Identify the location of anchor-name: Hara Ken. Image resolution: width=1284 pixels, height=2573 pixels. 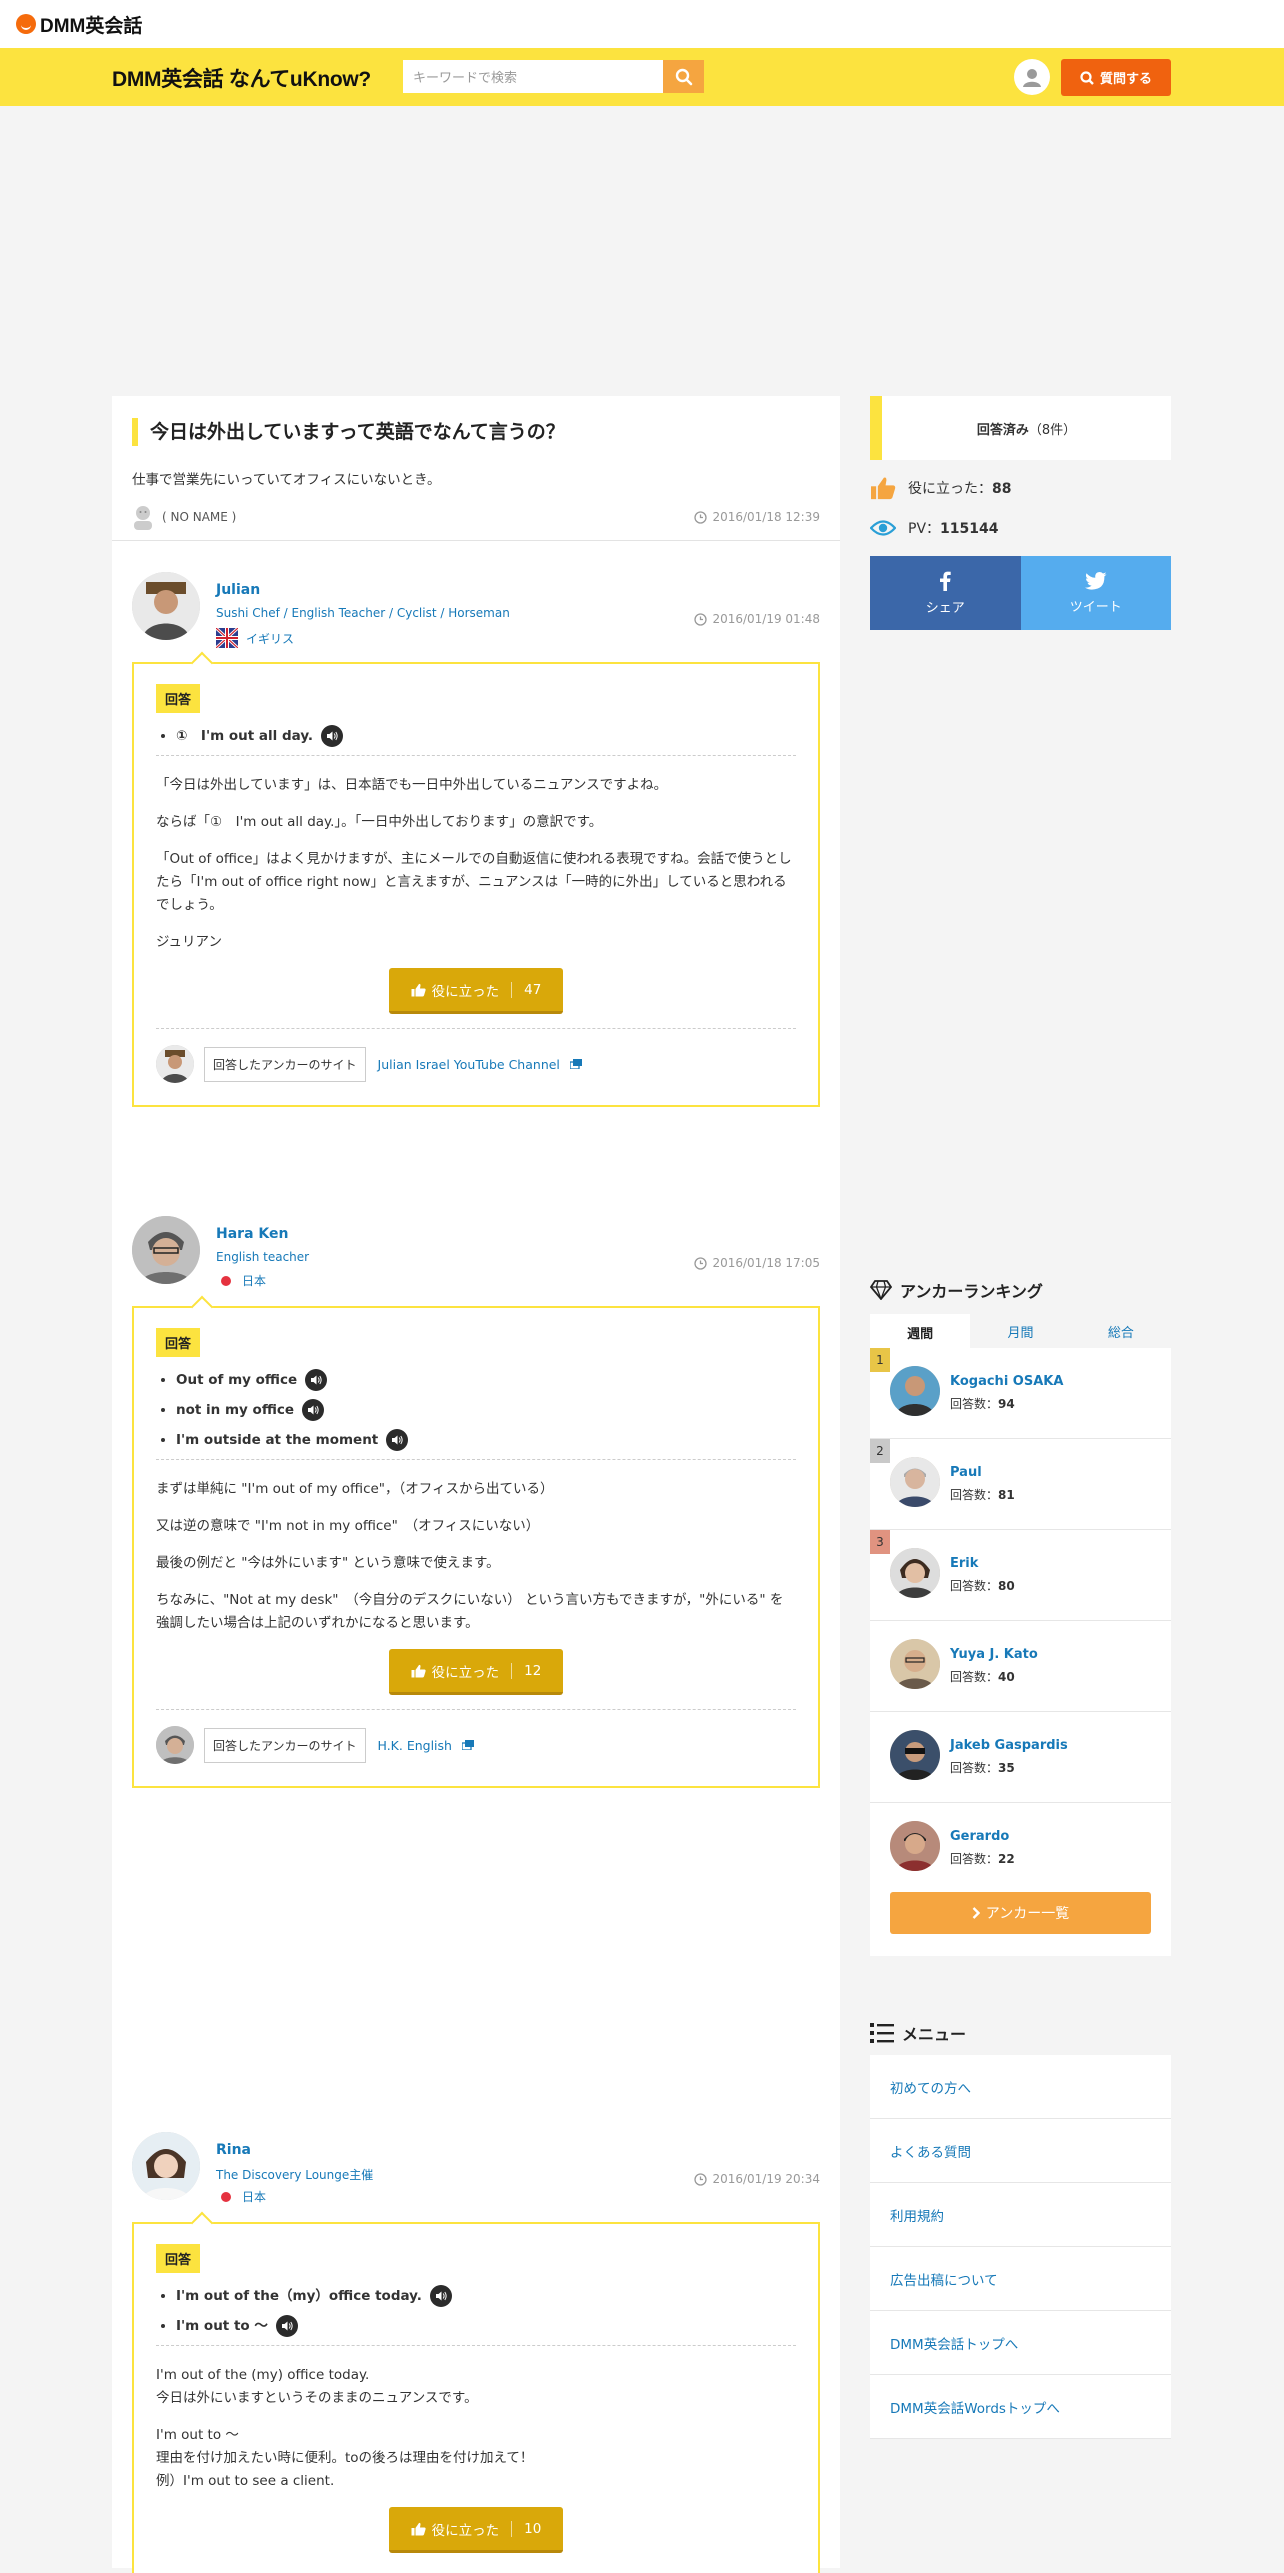
(252, 1234).